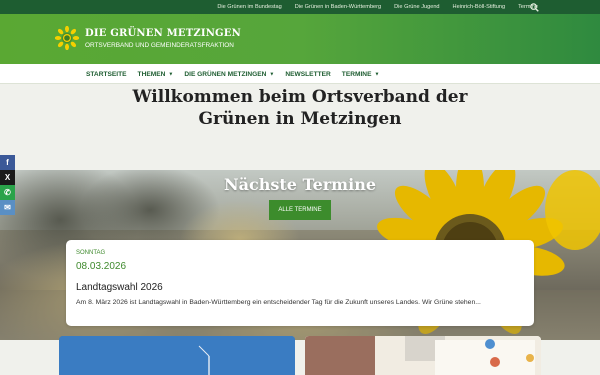  I want to click on site-header, so click(300, 39).